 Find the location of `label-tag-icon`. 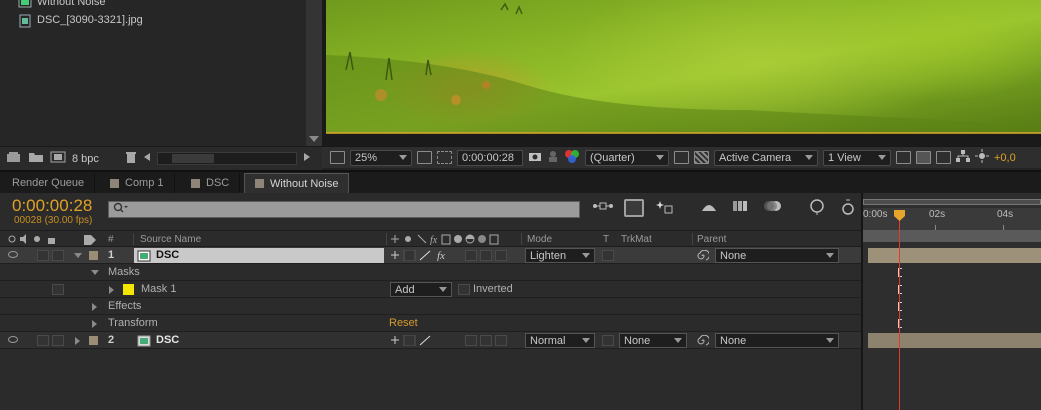

label-tag-icon is located at coordinates (90, 241).